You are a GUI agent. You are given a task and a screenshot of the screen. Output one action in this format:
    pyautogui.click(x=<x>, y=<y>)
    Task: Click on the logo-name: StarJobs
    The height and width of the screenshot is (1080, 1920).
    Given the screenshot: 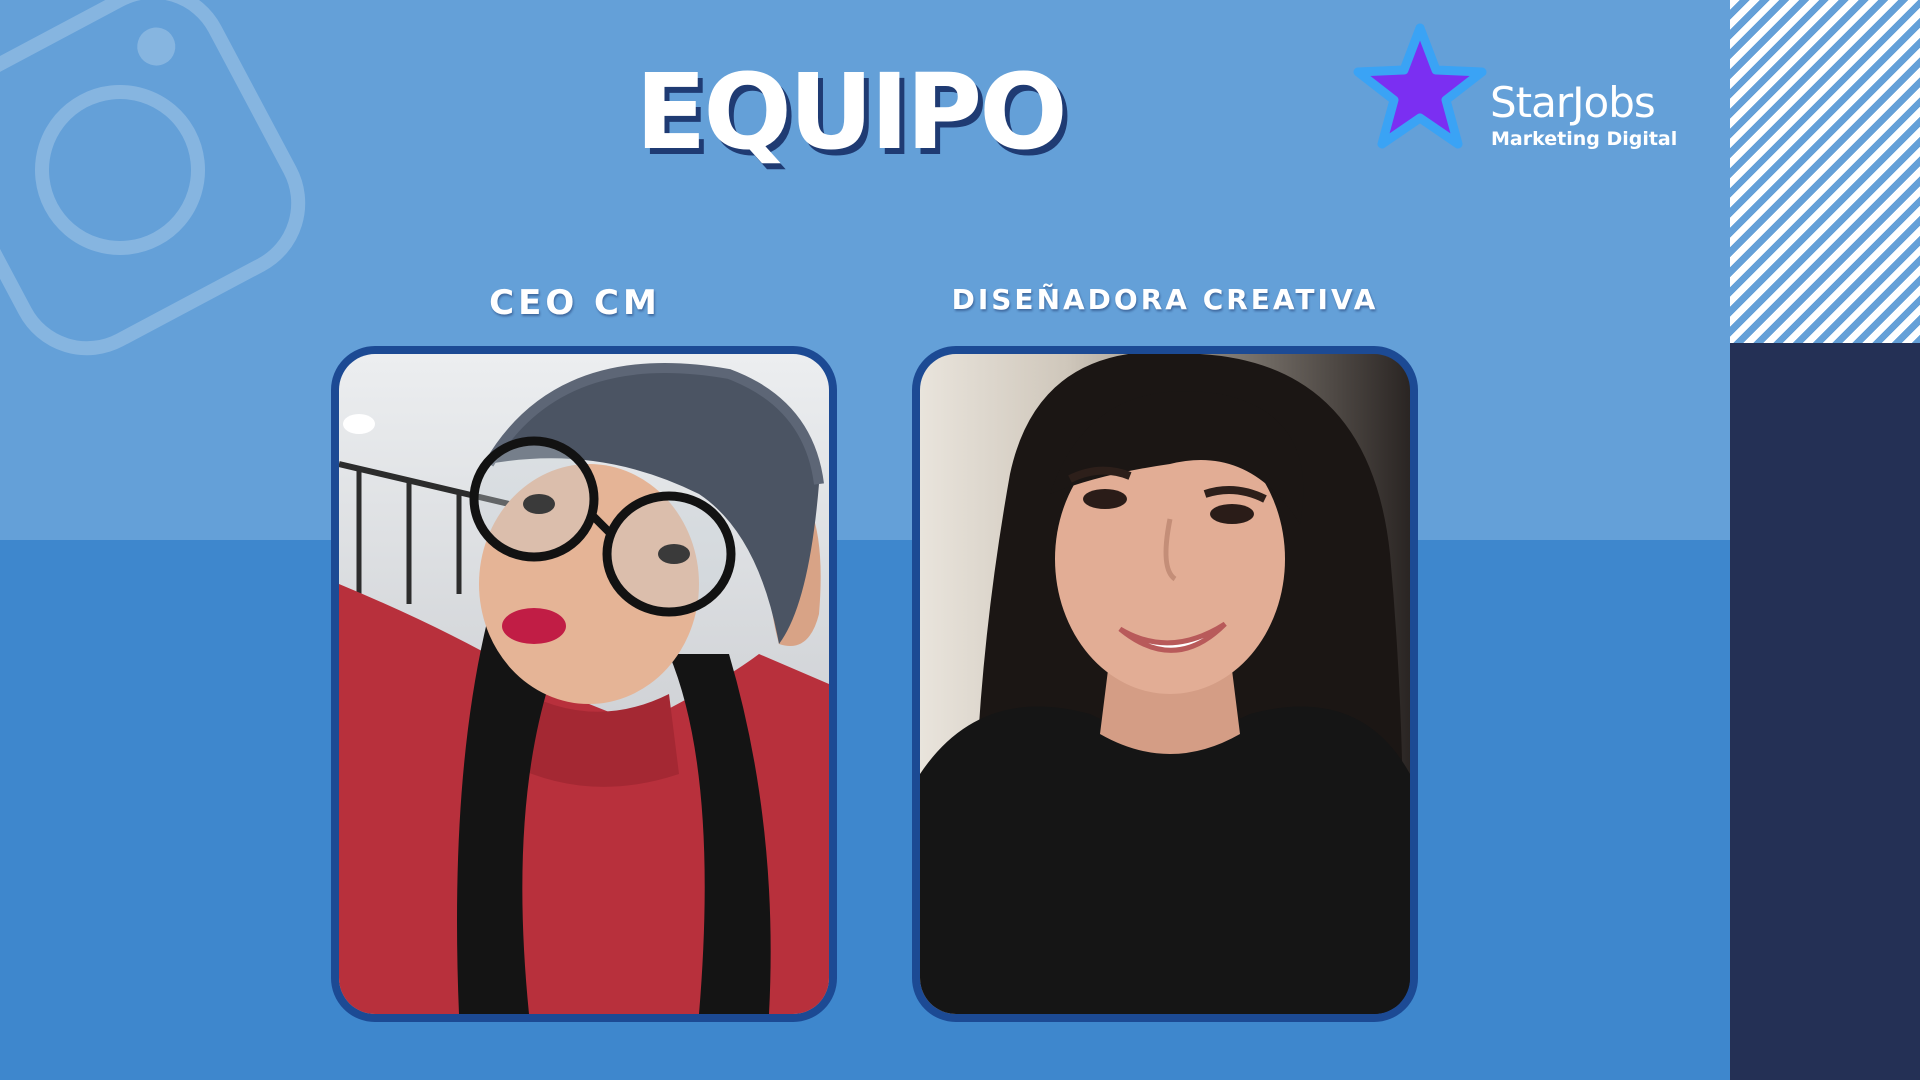 What is the action you would take?
    pyautogui.click(x=1573, y=102)
    